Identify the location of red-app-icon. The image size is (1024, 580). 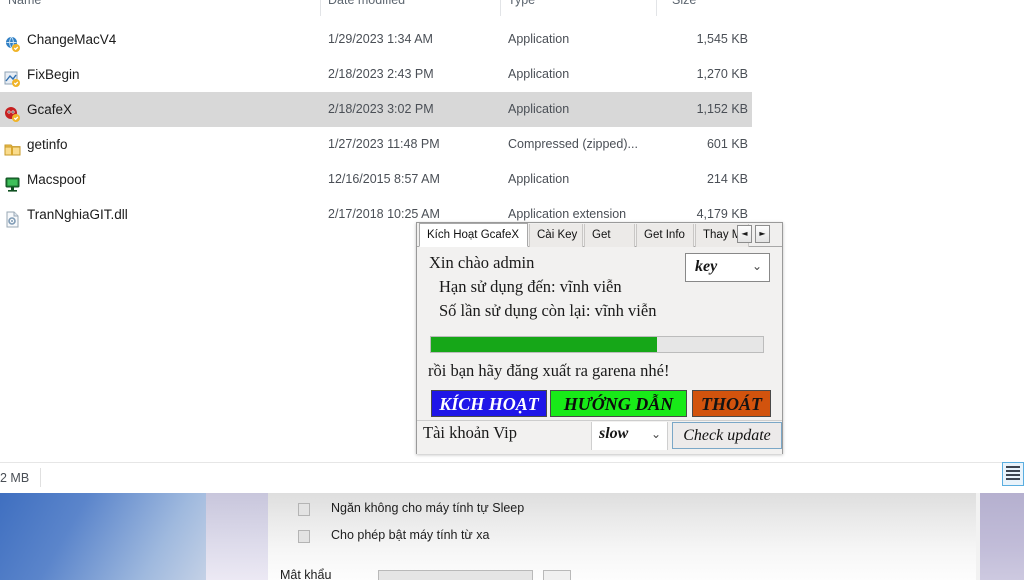
(12, 111).